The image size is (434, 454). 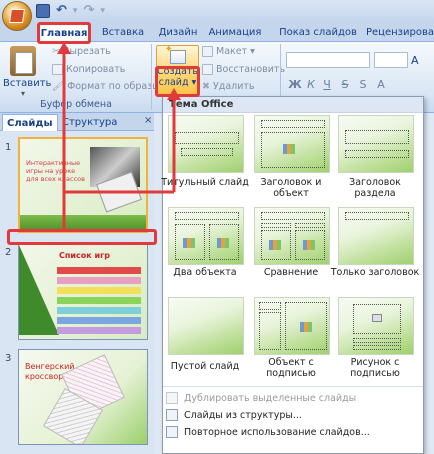 What do you see at coordinates (119, 136) in the screenshot?
I see `red-arrows` at bounding box center [119, 136].